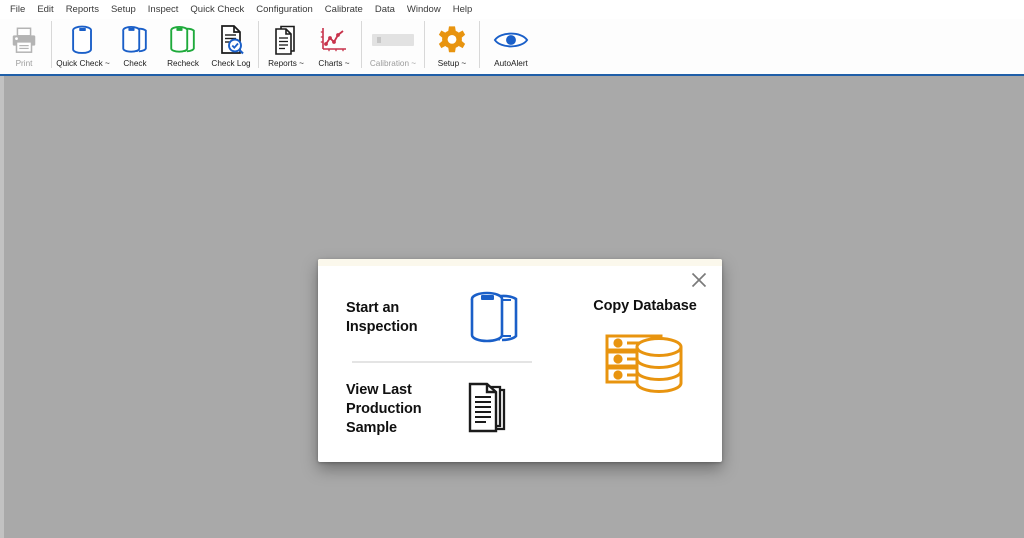 The width and height of the screenshot is (1024, 538). What do you see at coordinates (452, 40) in the screenshot?
I see `gear-icon` at bounding box center [452, 40].